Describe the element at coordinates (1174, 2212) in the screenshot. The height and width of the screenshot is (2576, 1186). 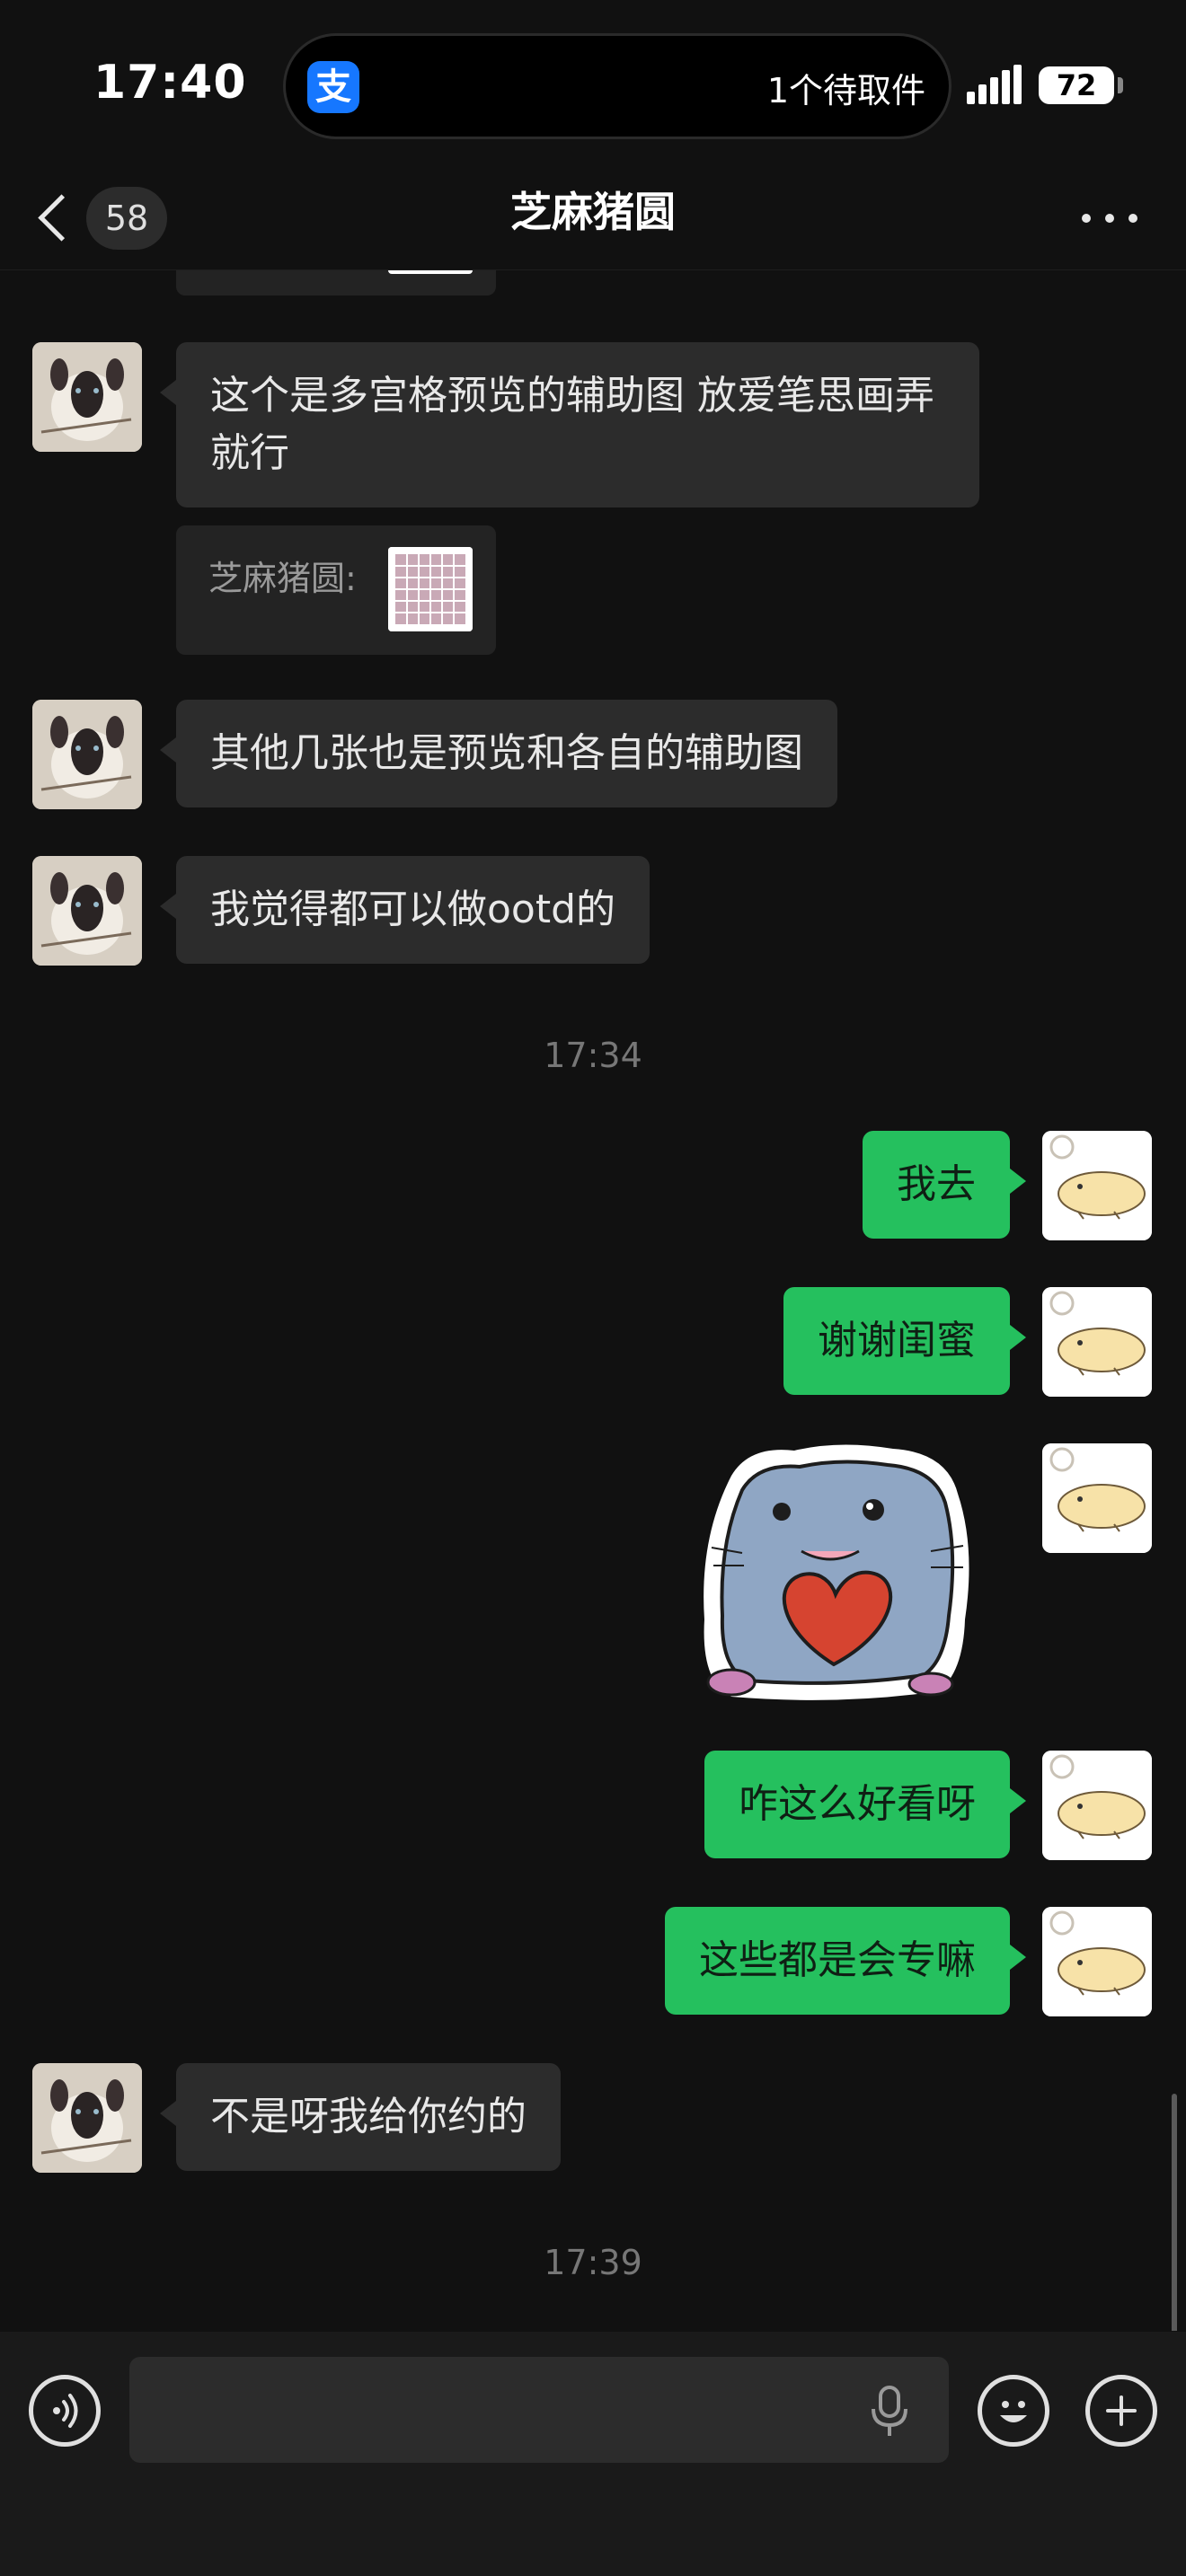
I see `scrollbar` at that location.